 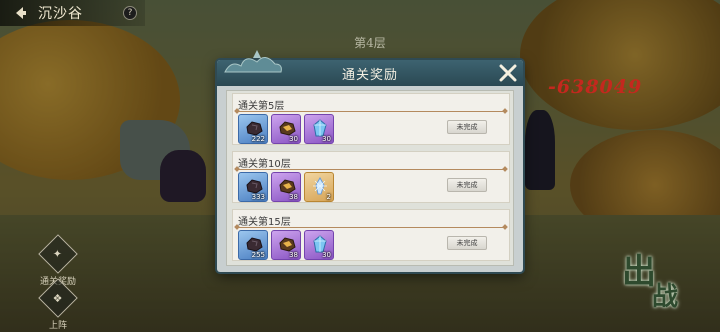 I want to click on gold-ore-item: 30, so click(x=286, y=129).